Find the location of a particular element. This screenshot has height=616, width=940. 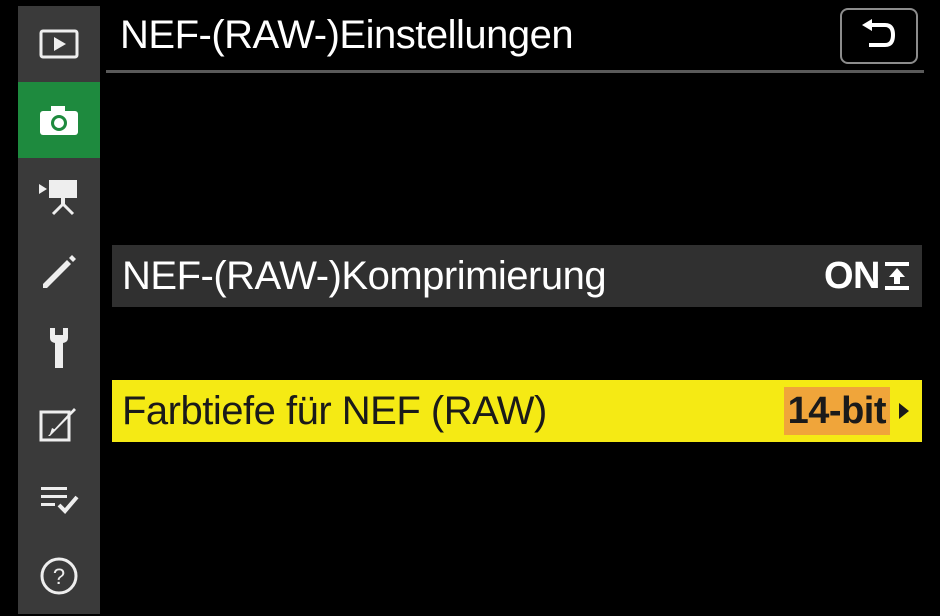

tab-playback is located at coordinates (59, 44).